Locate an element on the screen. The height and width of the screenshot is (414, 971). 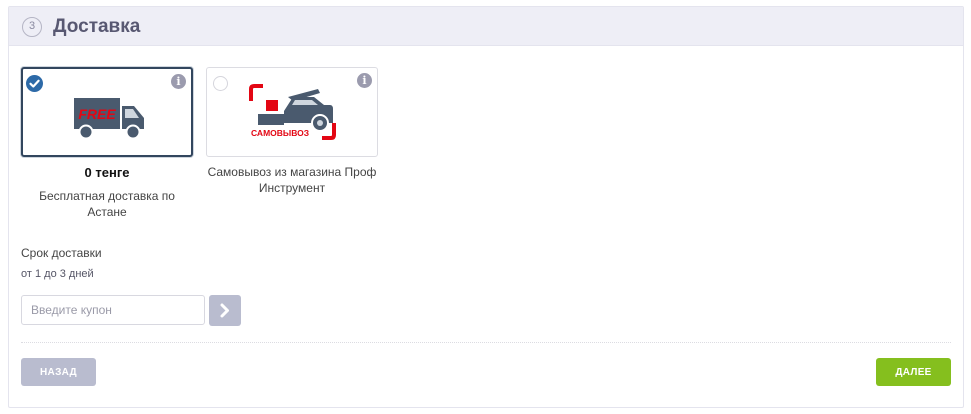
apply-coupon-button is located at coordinates (225, 310).